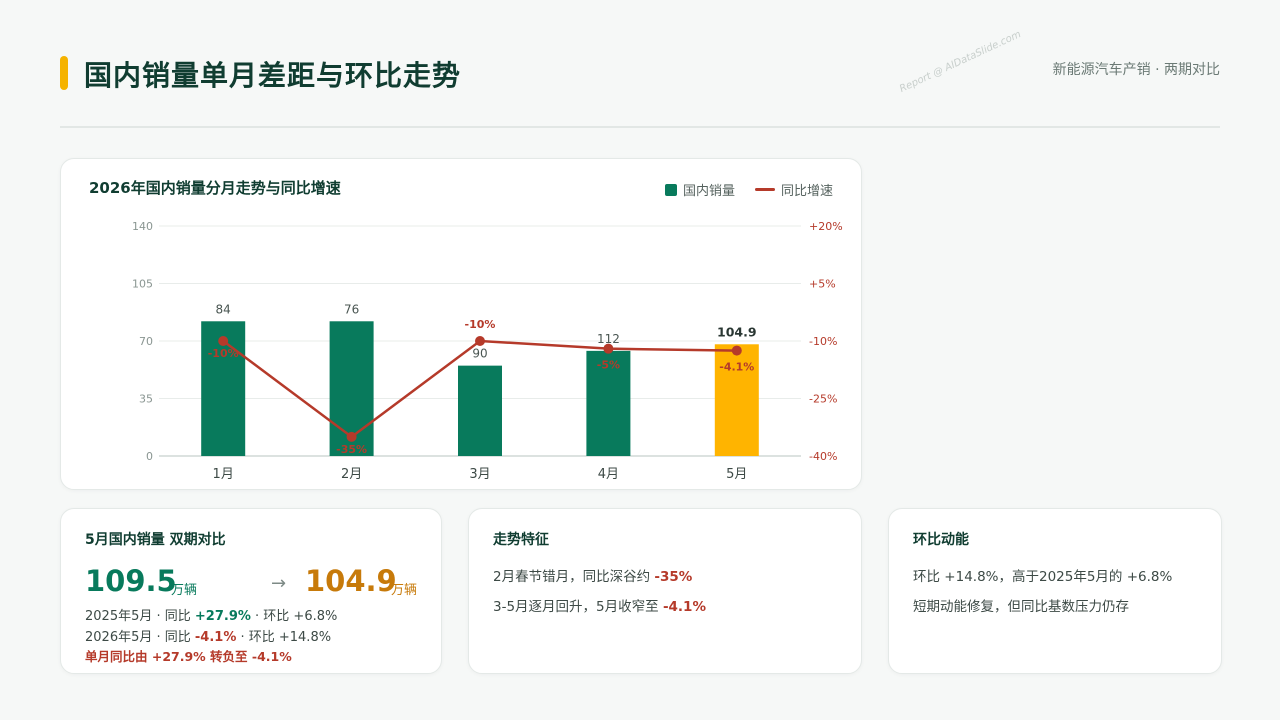  Describe the element at coordinates (351, 581) in the screenshot. I see `value-2026: 104.9` at that location.